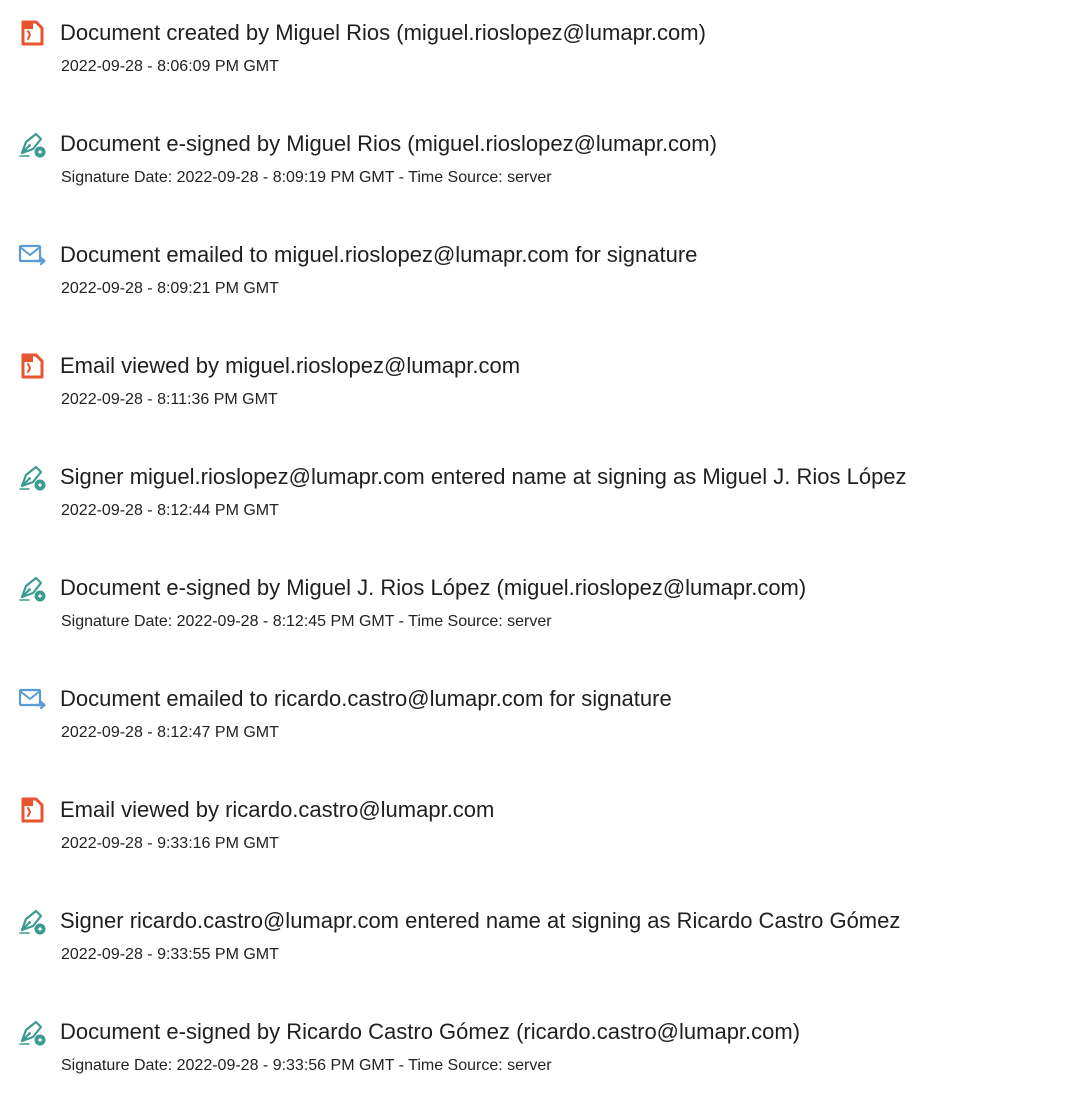  I want to click on event-timestamp: 2022-09-28 - 9:33:16 PM GMT, so click(170, 843).